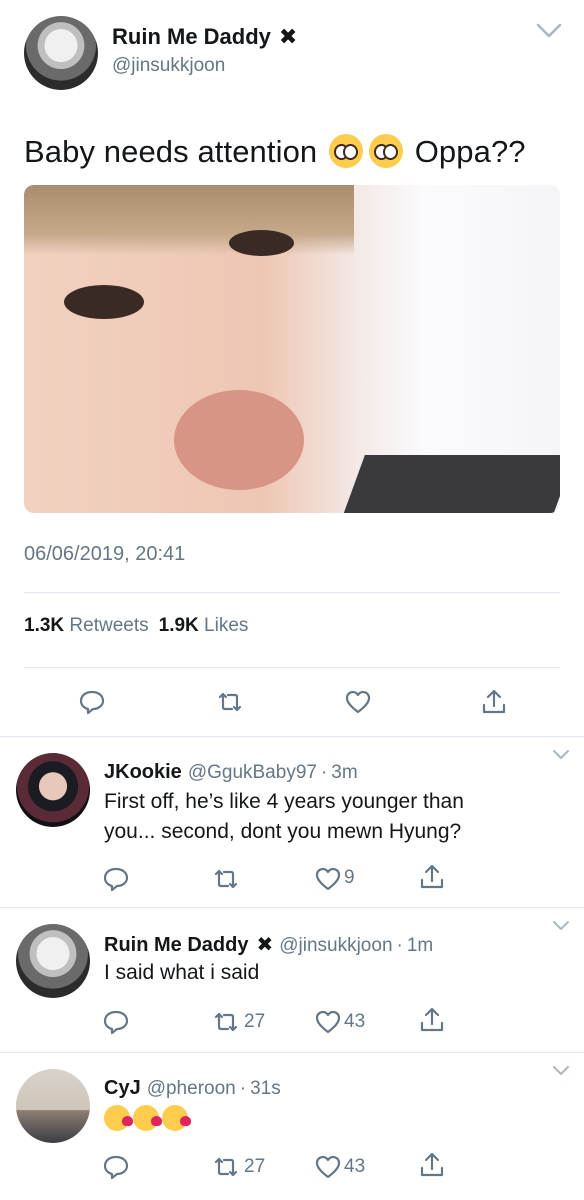 Image resolution: width=584 pixels, height=1200 pixels. Describe the element at coordinates (349, 877) in the screenshot. I see `like-count: 9` at that location.